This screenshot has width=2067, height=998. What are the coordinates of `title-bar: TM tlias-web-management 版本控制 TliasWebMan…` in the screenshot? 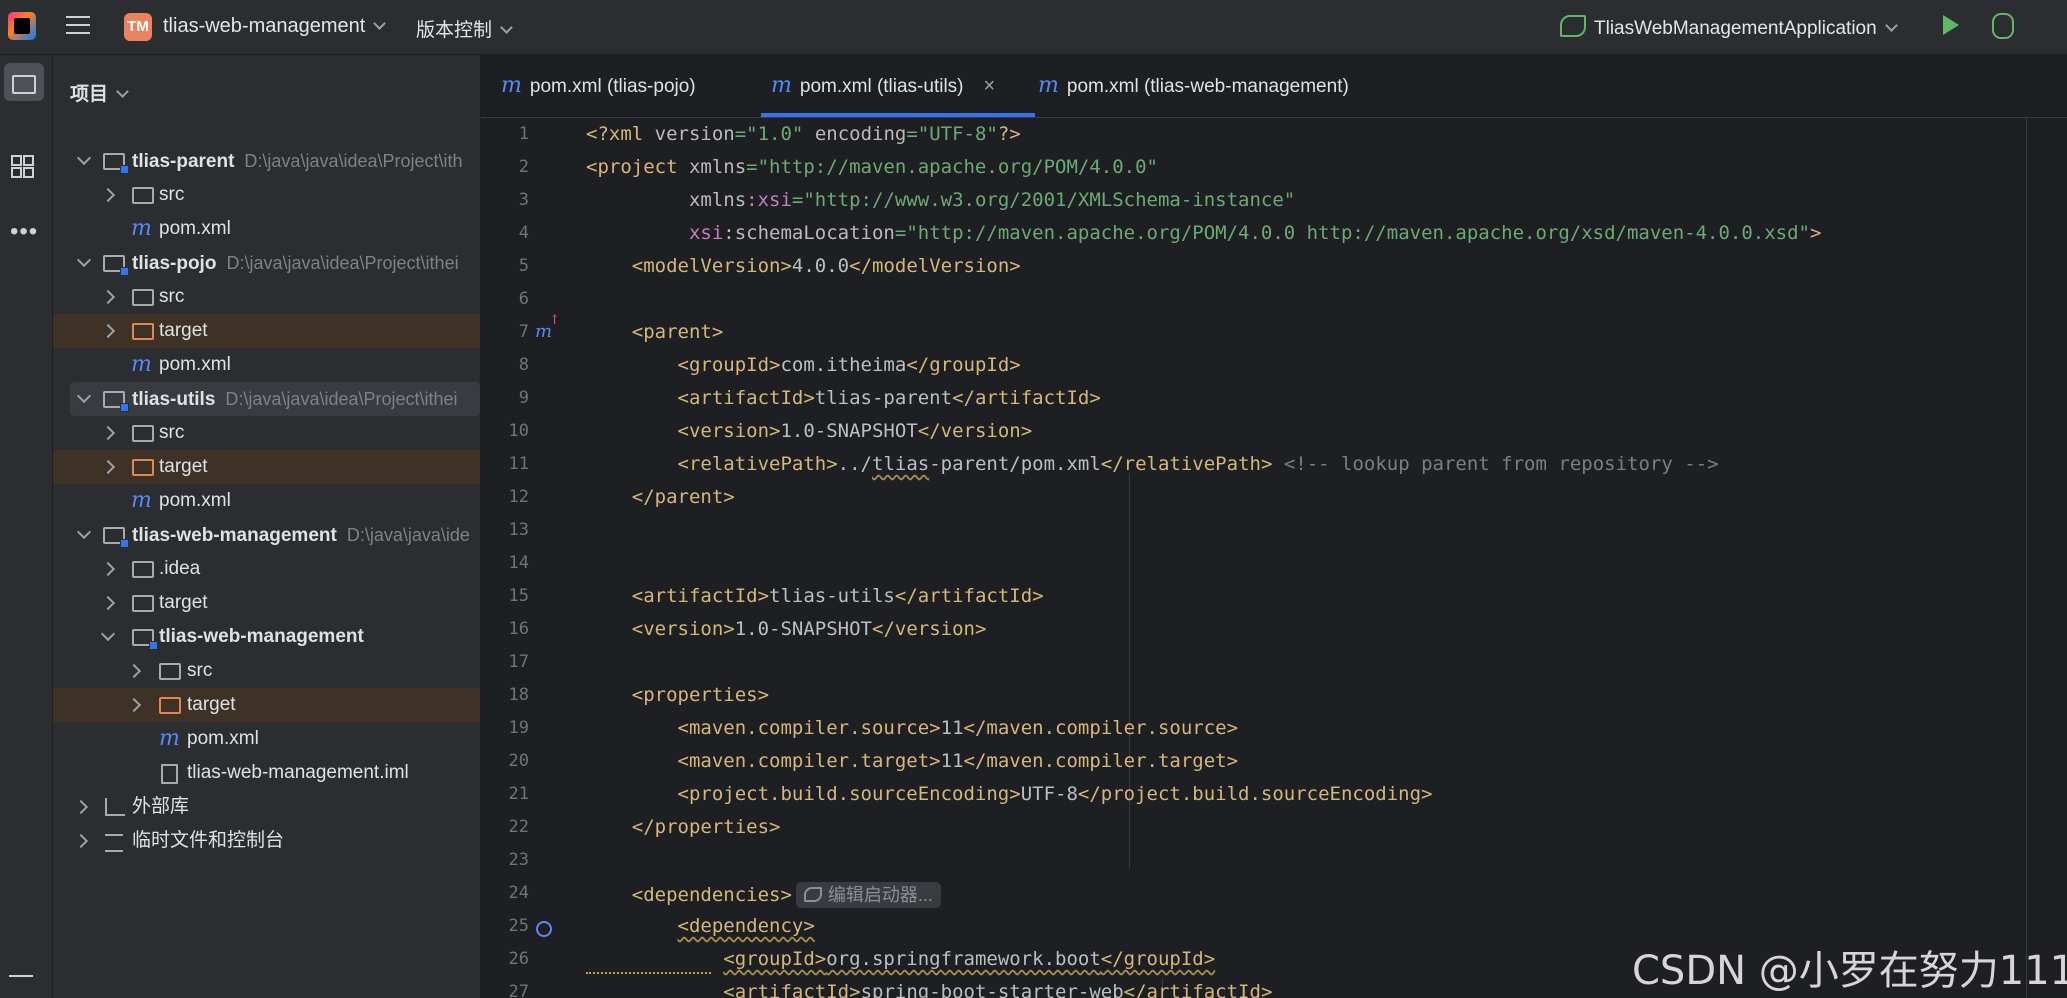 It's located at (1033, 27).